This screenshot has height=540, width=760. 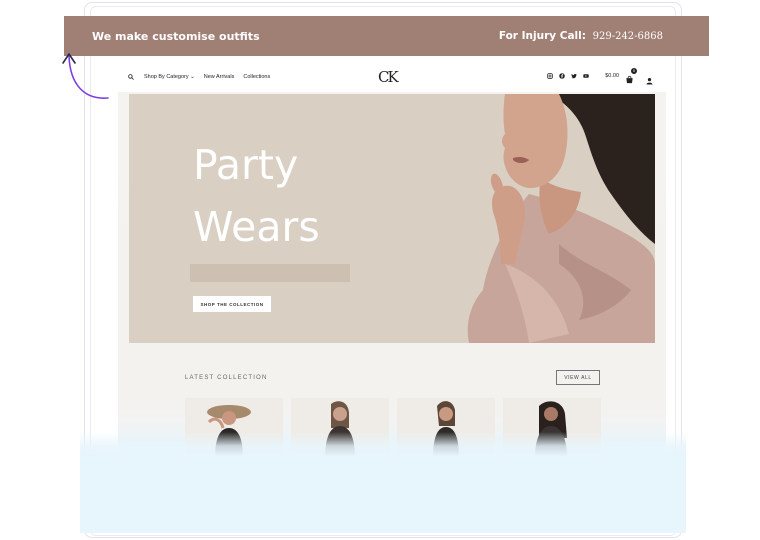 What do you see at coordinates (270, 273) in the screenshot?
I see `hero-subtitle-placeholder` at bounding box center [270, 273].